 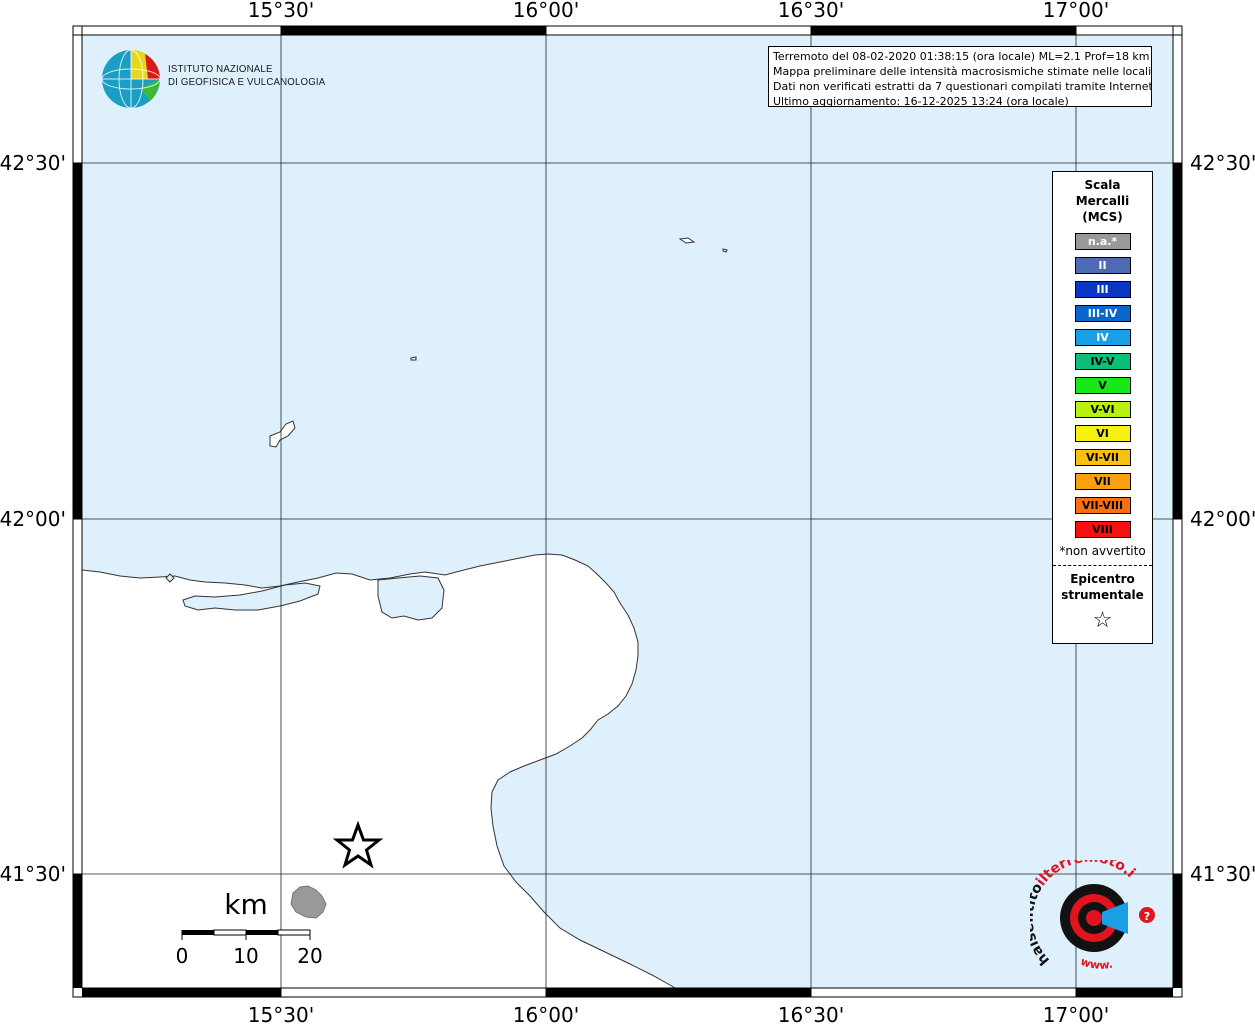 I want to click on scale-tick-10: 10, so click(x=245, y=956).